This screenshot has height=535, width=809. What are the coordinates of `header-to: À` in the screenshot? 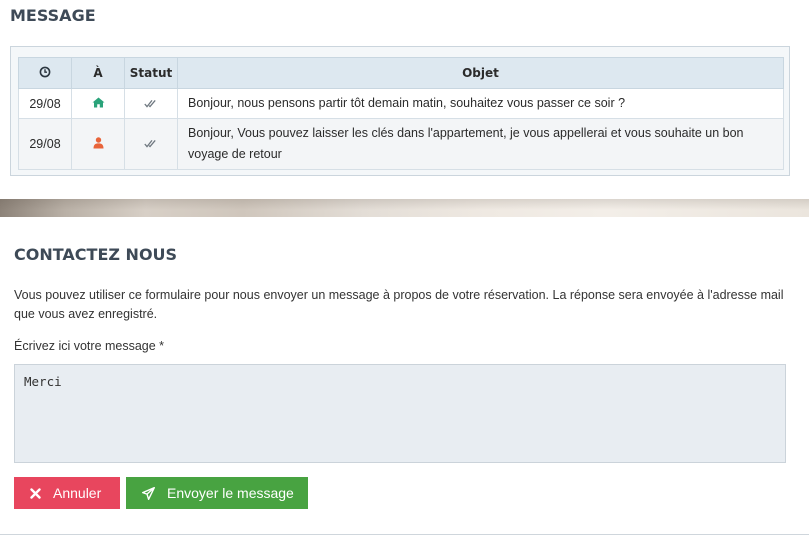 It's located at (98, 73).